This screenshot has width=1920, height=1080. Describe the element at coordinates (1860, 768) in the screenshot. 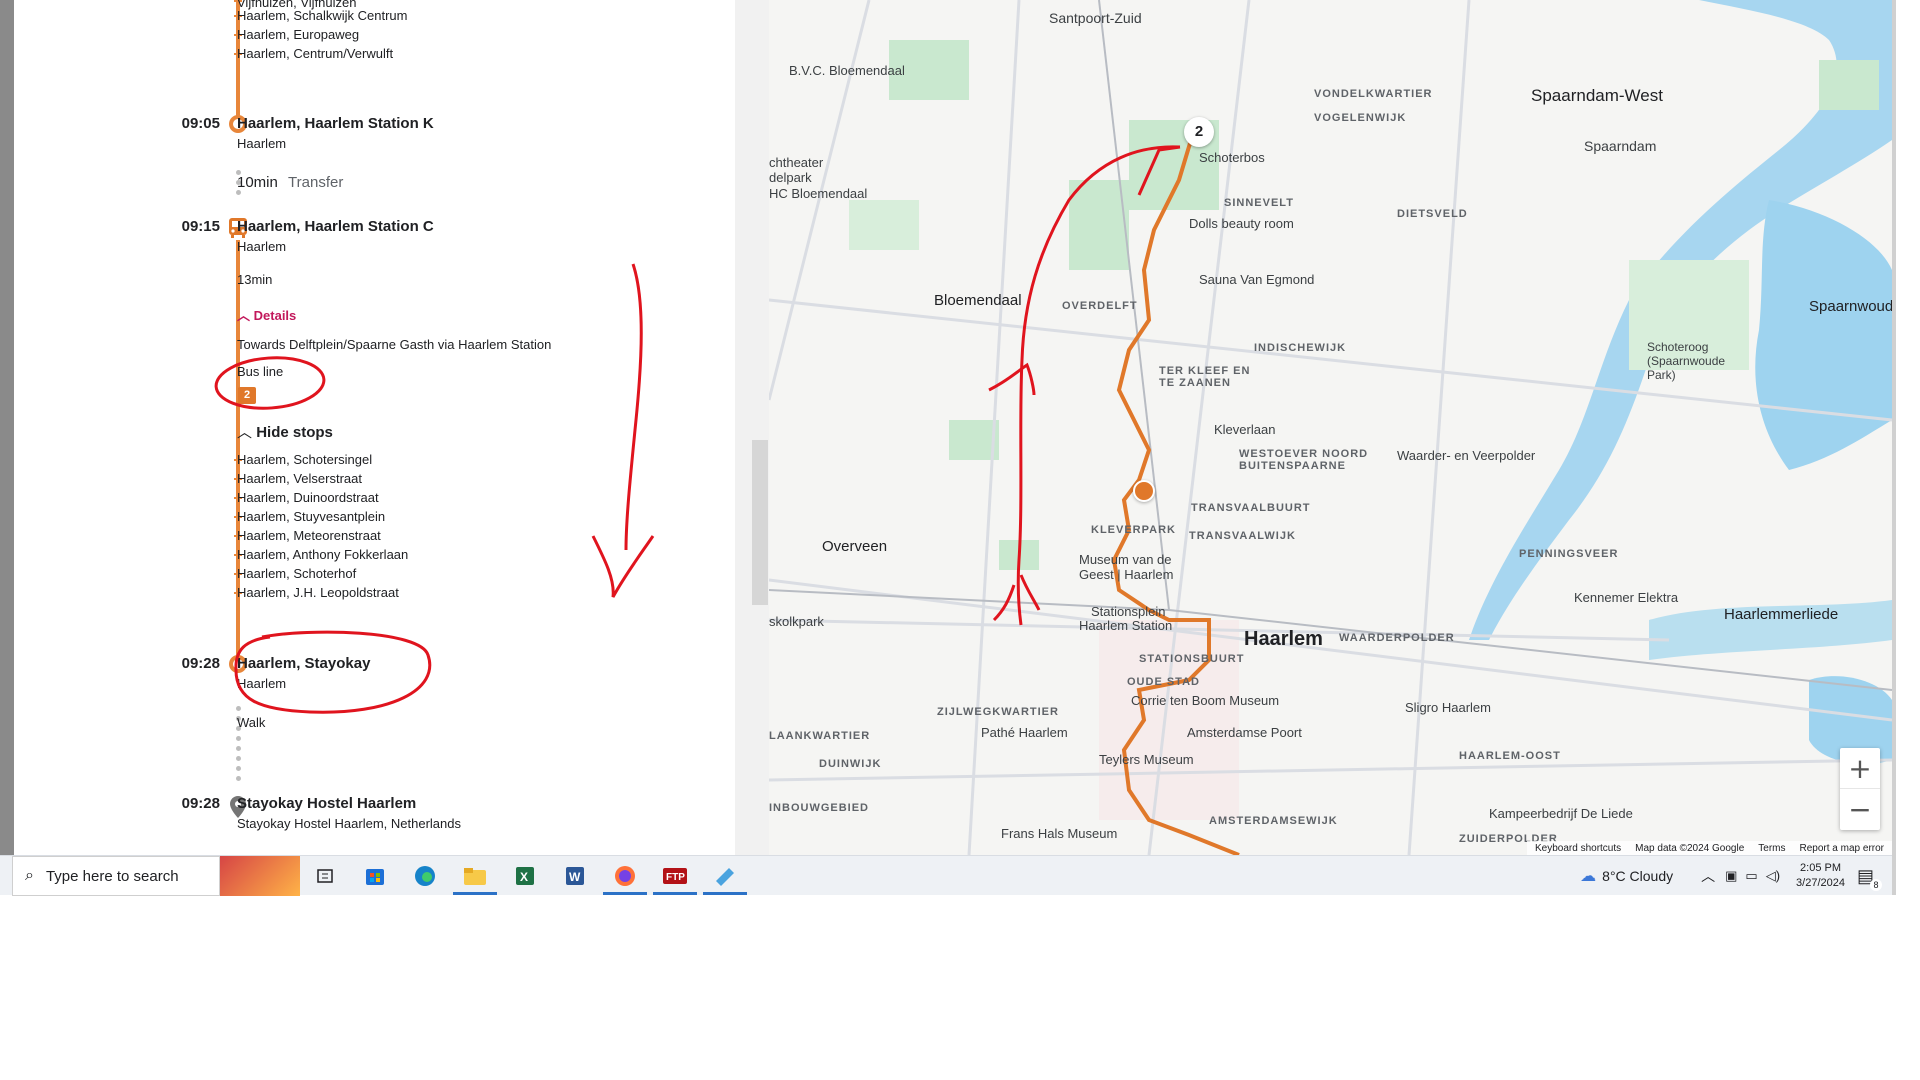

I see `zoom-in-button: +` at that location.